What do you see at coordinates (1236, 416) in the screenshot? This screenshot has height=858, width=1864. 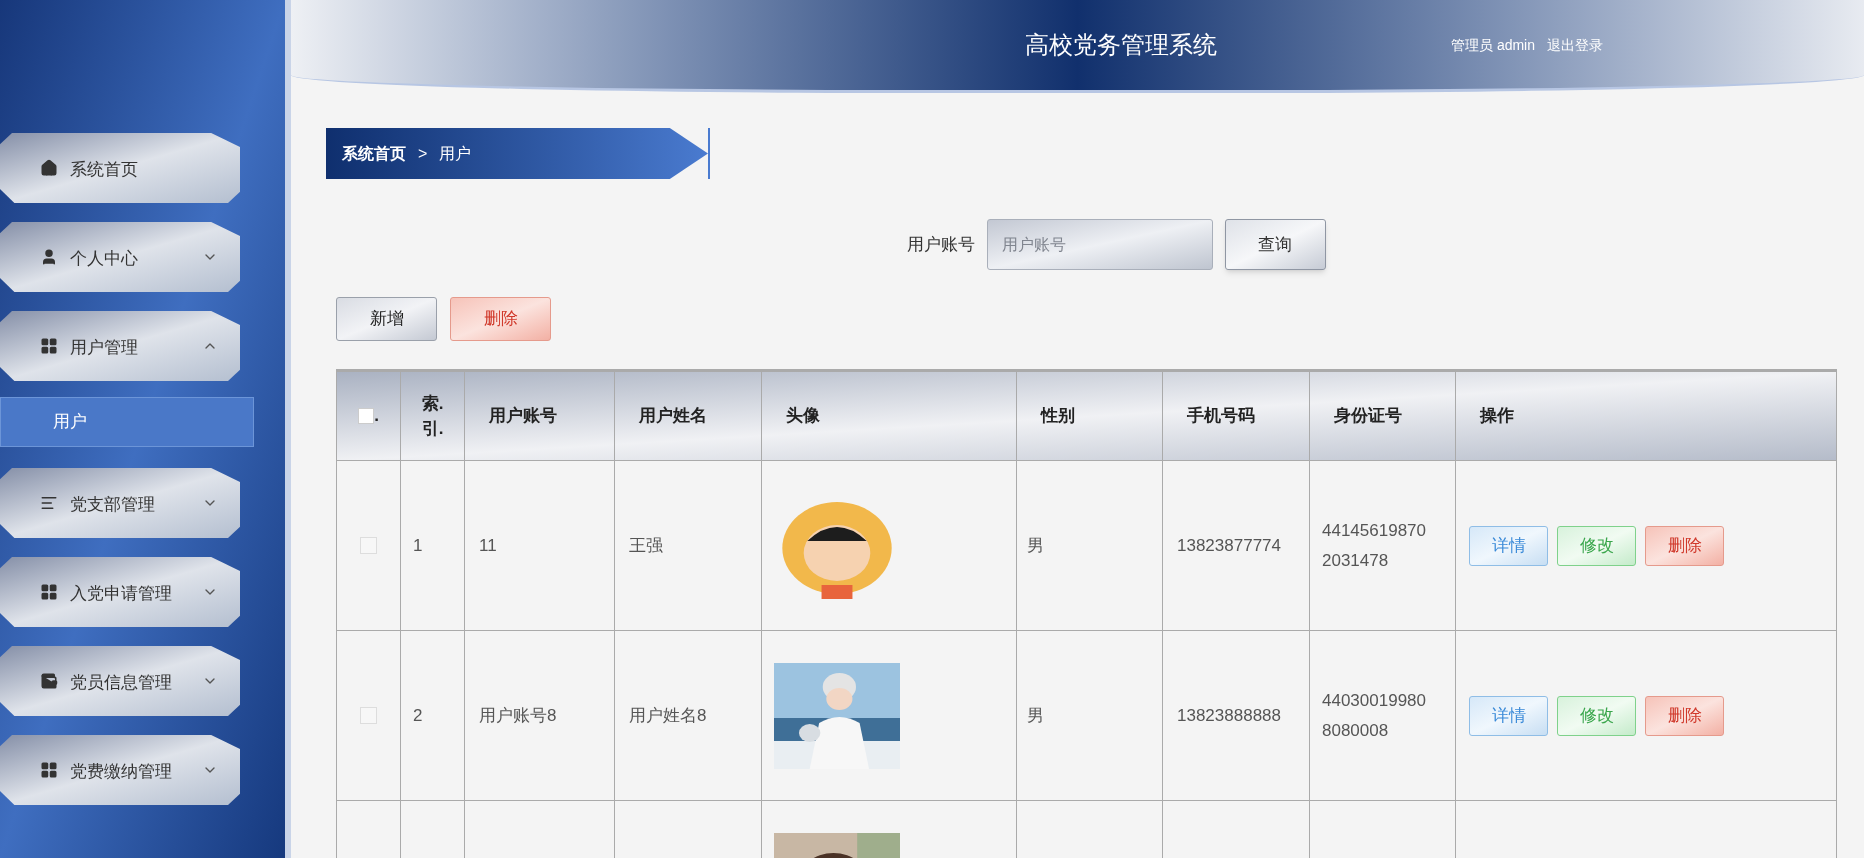 I see `column-header: 手机号码` at bounding box center [1236, 416].